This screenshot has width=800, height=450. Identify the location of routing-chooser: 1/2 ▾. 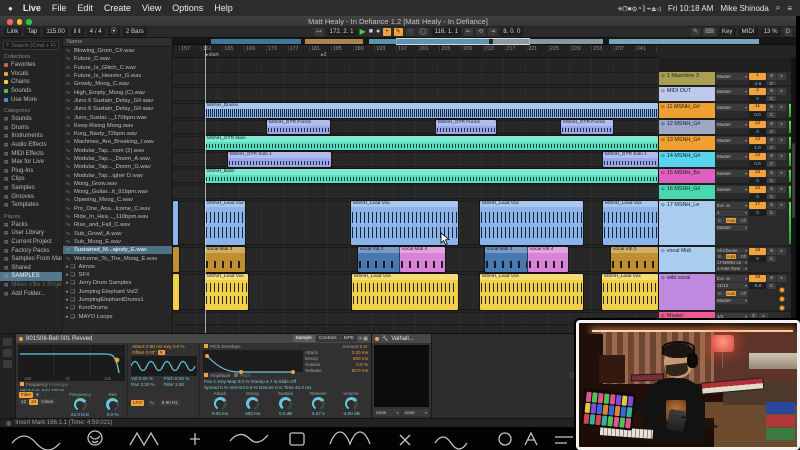
(732, 316).